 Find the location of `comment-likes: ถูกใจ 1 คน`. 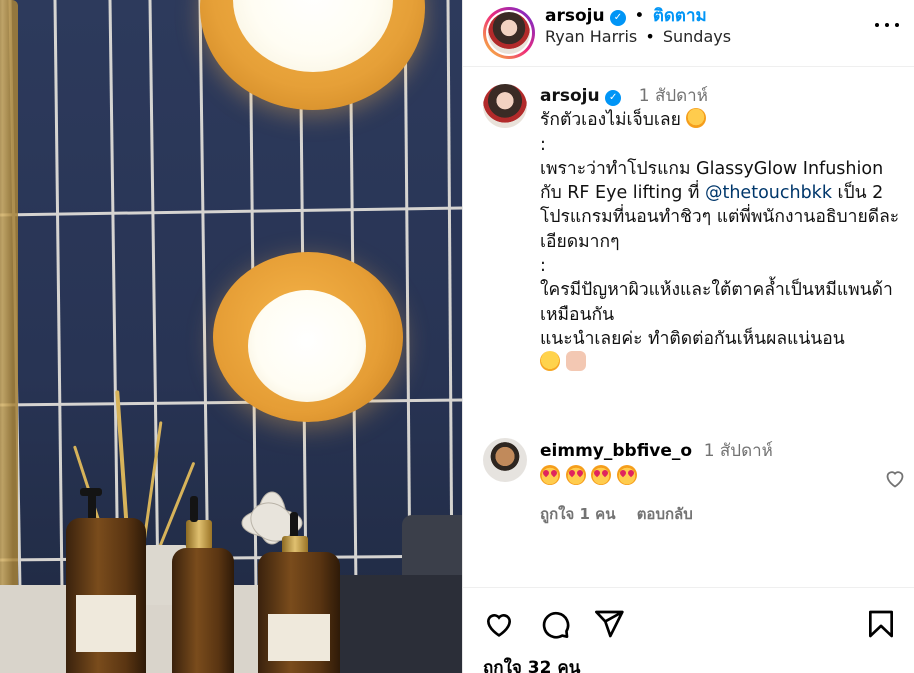

comment-likes: ถูกใจ 1 คน is located at coordinates (577, 514).